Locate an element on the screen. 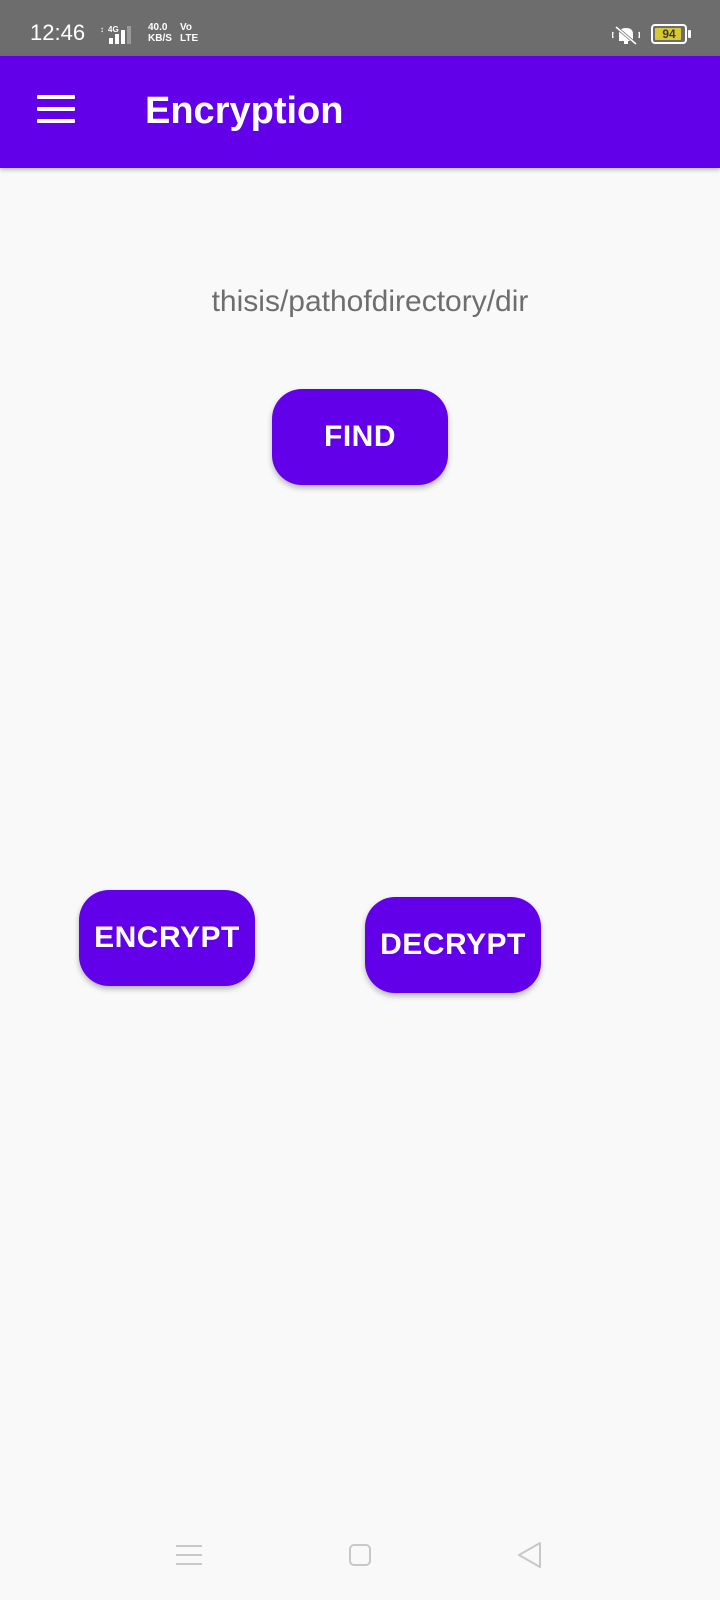  network-type: 4G is located at coordinates (113, 29).